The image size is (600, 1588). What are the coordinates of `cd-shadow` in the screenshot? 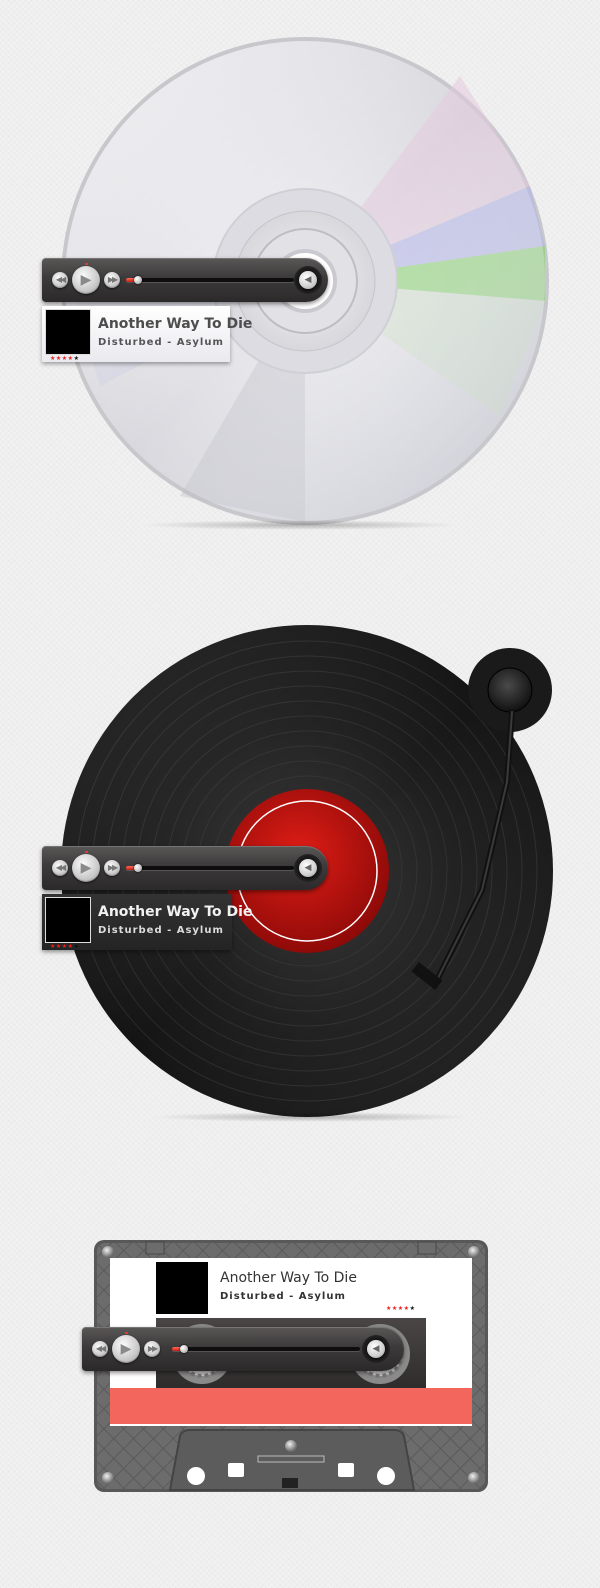 It's located at (300, 525).